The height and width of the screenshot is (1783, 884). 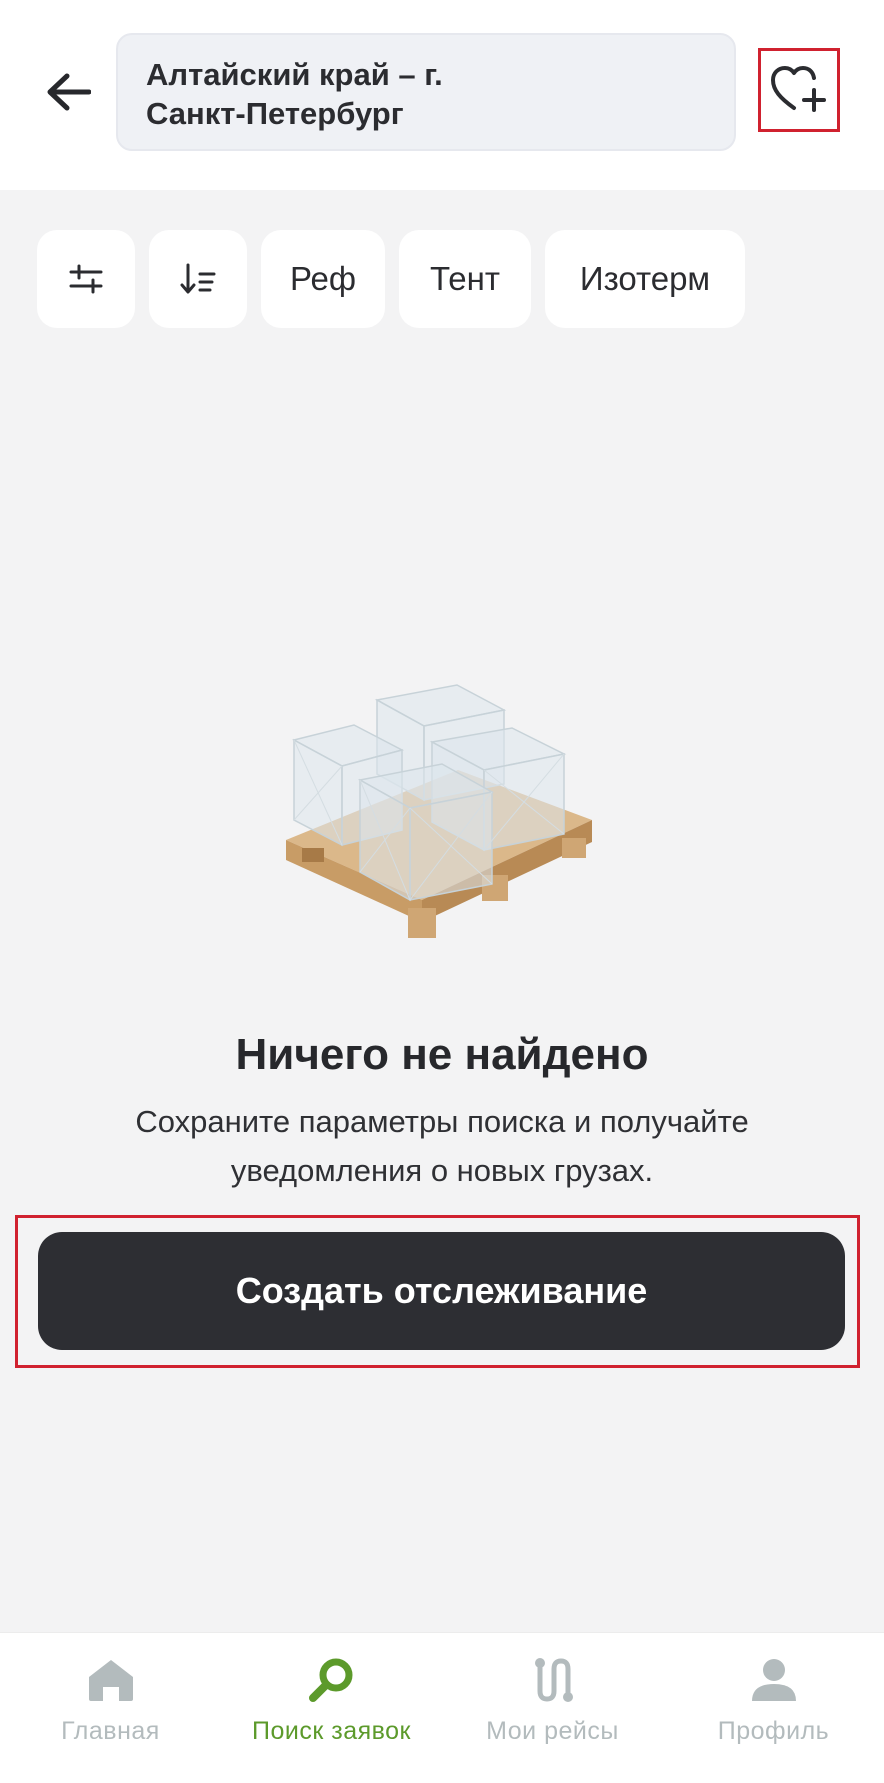 I want to click on chip-isotherm: Изотерм, so click(x=645, y=279).